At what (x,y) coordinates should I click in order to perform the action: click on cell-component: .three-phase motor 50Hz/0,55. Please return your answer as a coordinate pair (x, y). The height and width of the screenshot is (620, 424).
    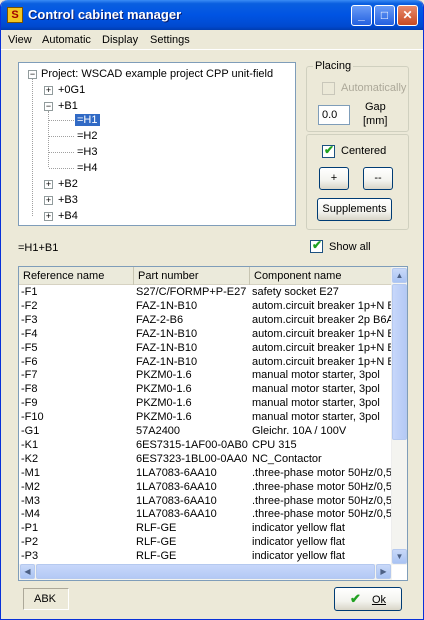
    Looking at the image, I should click on (323, 500).